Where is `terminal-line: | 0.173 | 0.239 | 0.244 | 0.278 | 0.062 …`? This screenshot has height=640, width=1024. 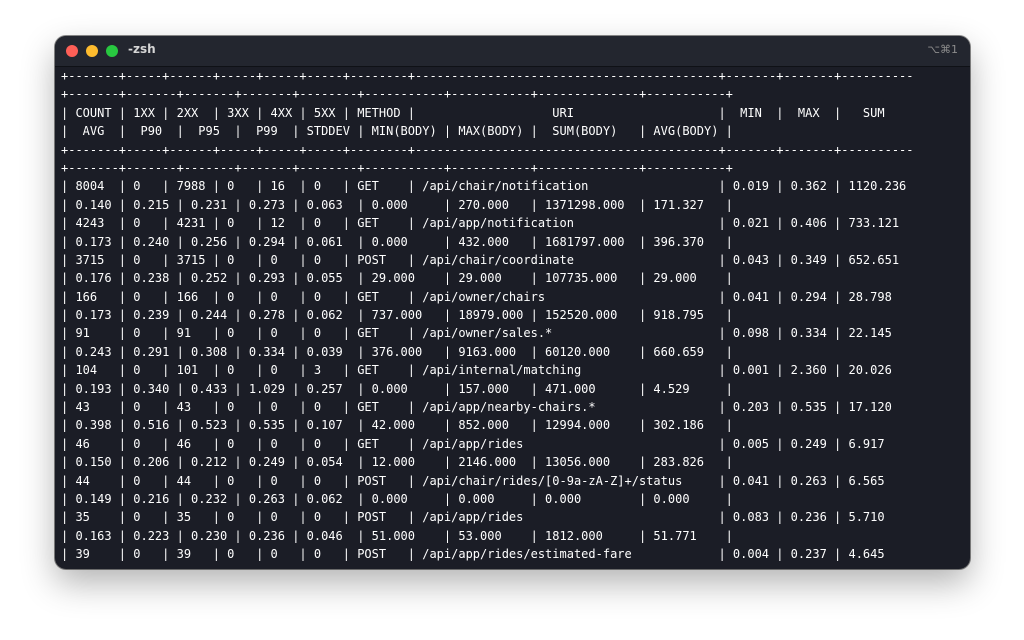
terminal-line: | 0.173 | 0.239 | 0.244 | 0.278 | 0.062 … is located at coordinates (397, 315).